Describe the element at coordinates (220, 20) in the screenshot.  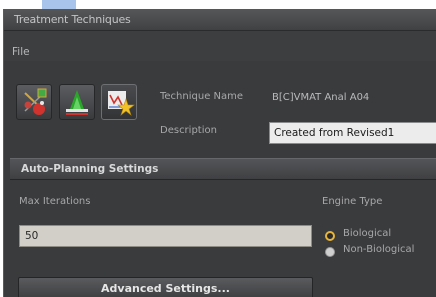
I see `title-bar: Treatment Techniques` at that location.